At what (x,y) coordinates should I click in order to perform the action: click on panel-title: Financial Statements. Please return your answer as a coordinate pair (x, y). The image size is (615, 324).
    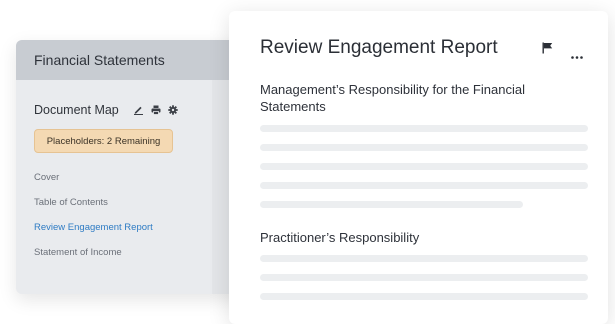
    Looking at the image, I should click on (99, 60).